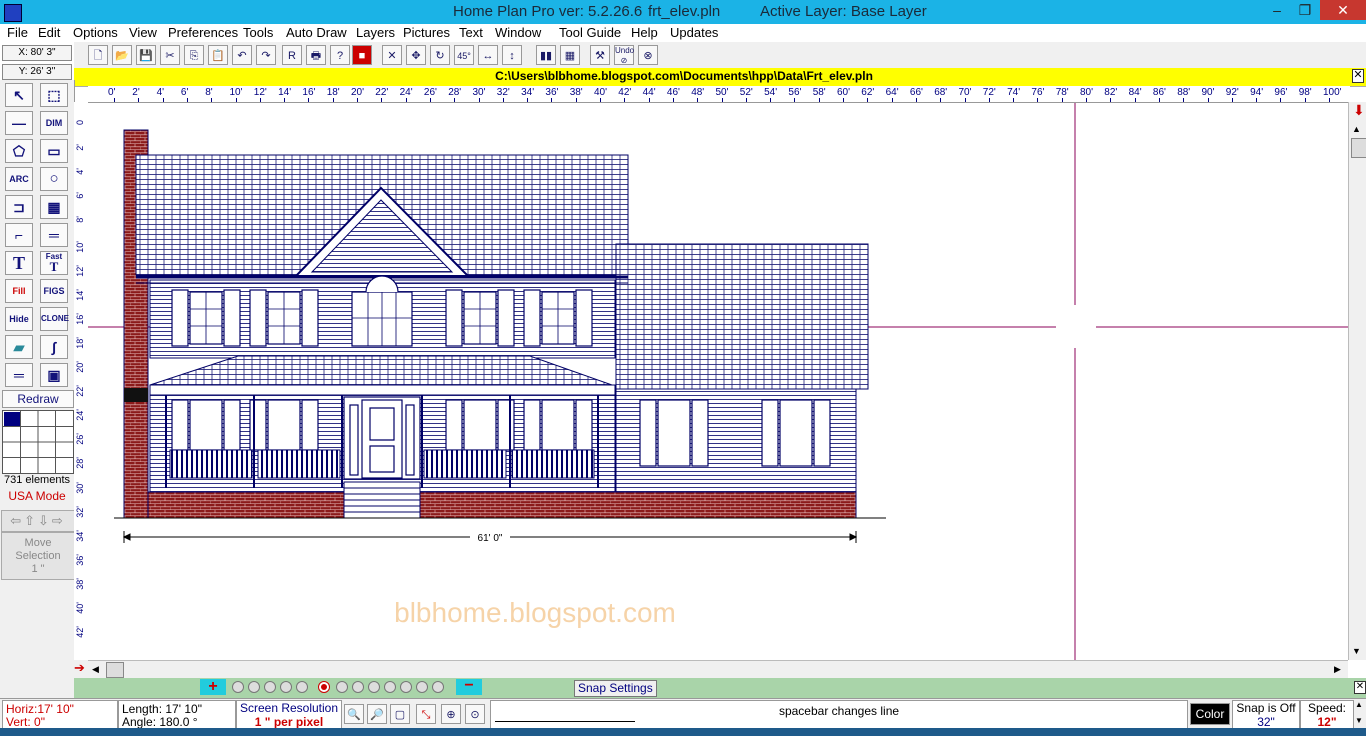  What do you see at coordinates (1358, 148) in the screenshot?
I see `vertical-scroll-thumb` at bounding box center [1358, 148].